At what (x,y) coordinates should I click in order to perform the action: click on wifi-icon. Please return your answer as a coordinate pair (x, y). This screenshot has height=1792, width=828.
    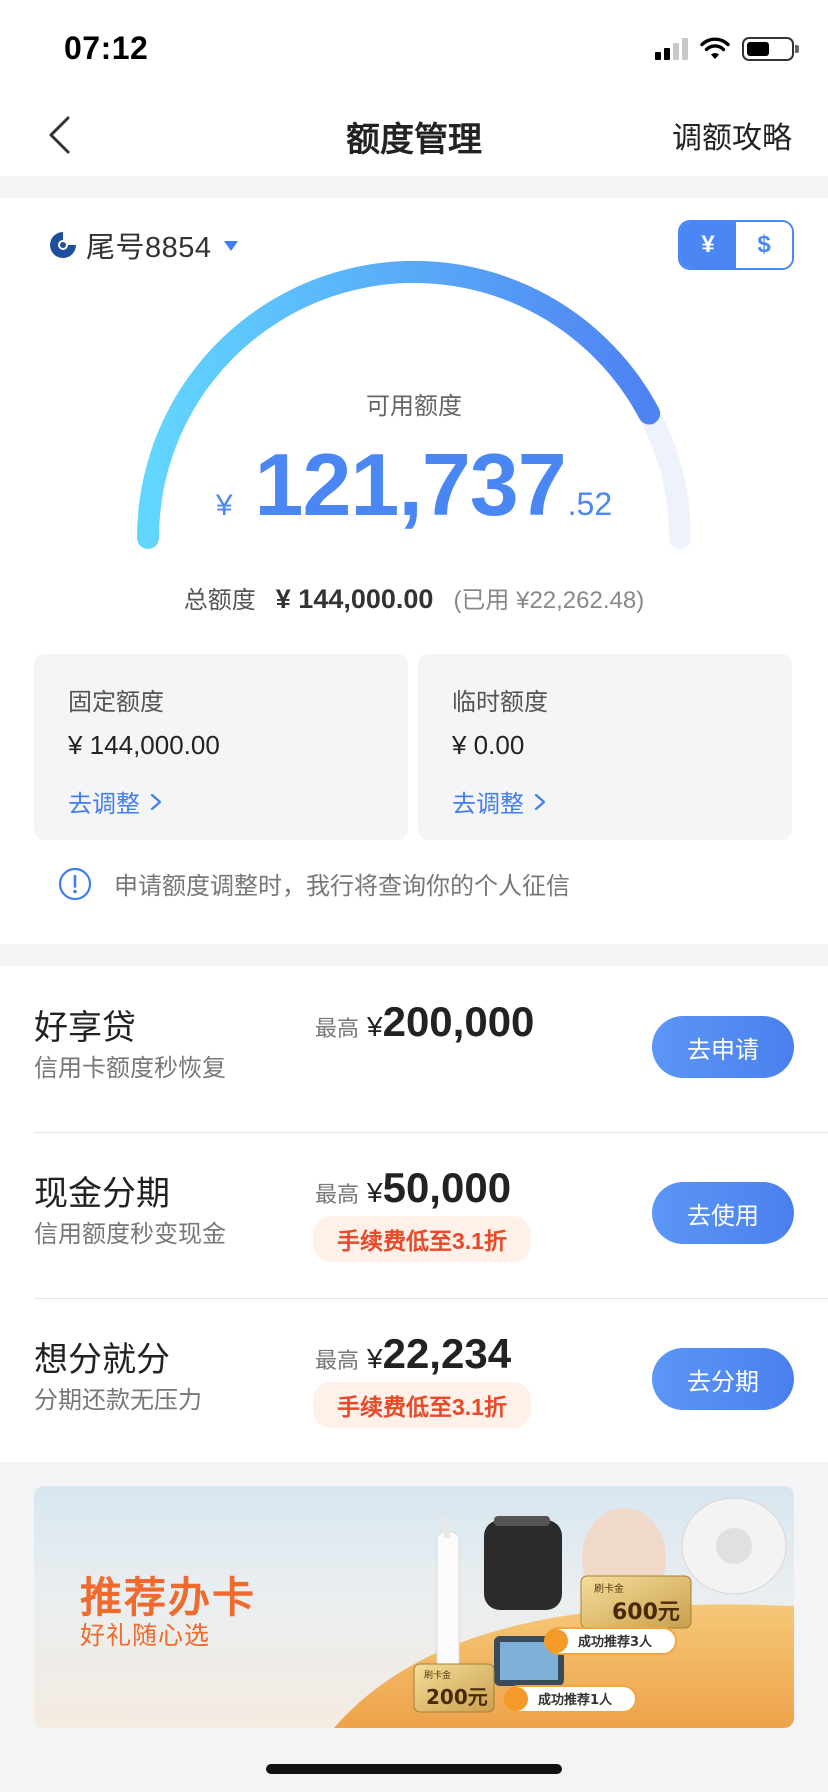
    Looking at the image, I should click on (715, 48).